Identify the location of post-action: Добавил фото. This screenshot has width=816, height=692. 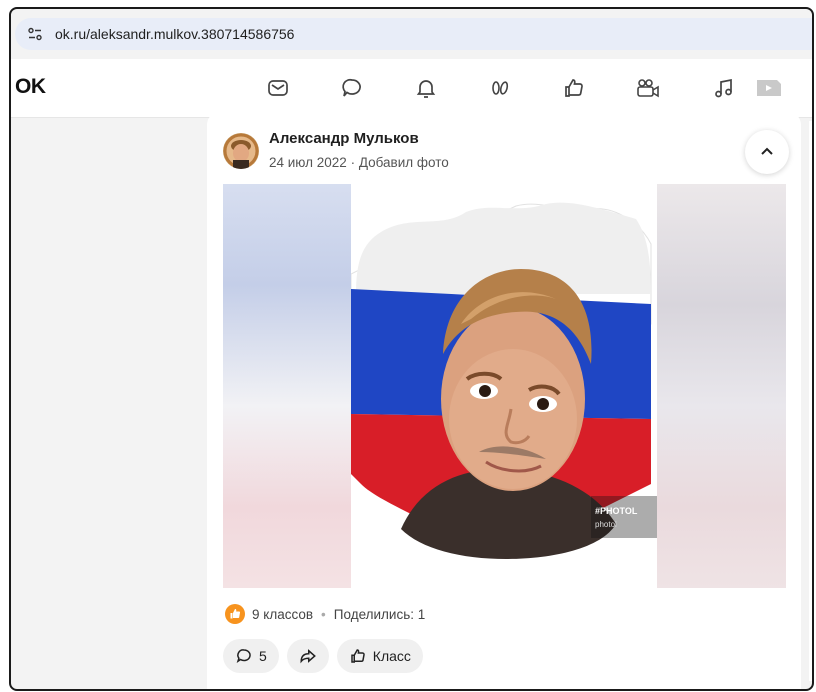
(403, 162).